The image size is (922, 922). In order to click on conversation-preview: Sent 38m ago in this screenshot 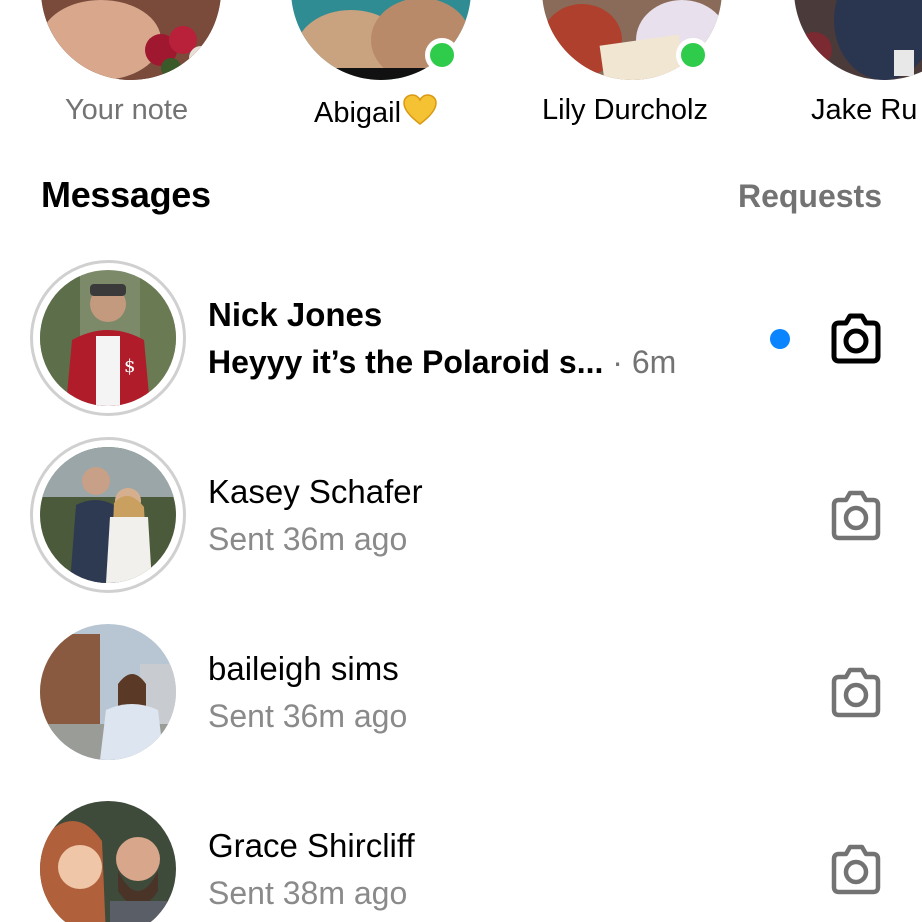, I will do `click(308, 893)`.